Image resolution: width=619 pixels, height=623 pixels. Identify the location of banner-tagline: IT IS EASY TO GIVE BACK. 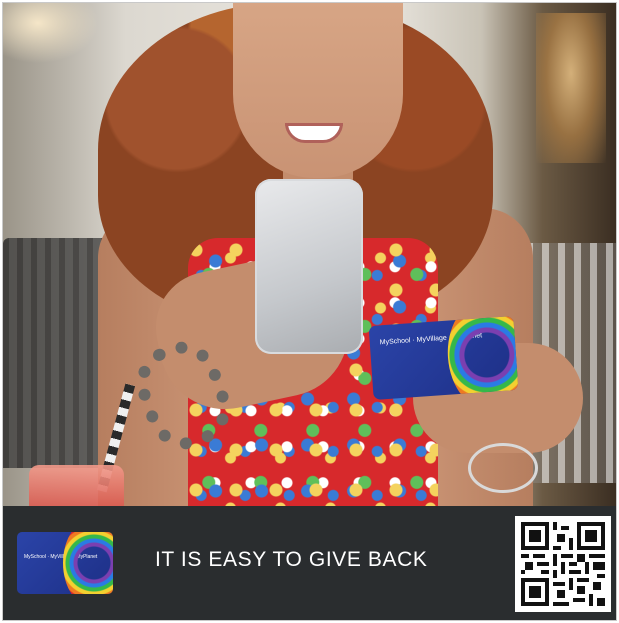
(291, 559).